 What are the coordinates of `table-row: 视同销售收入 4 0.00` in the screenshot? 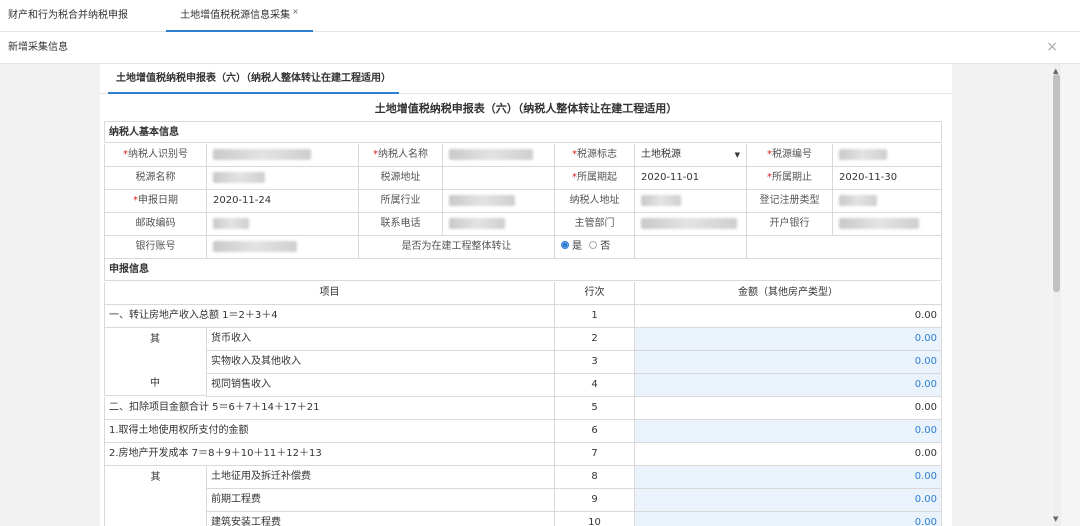 It's located at (574, 385).